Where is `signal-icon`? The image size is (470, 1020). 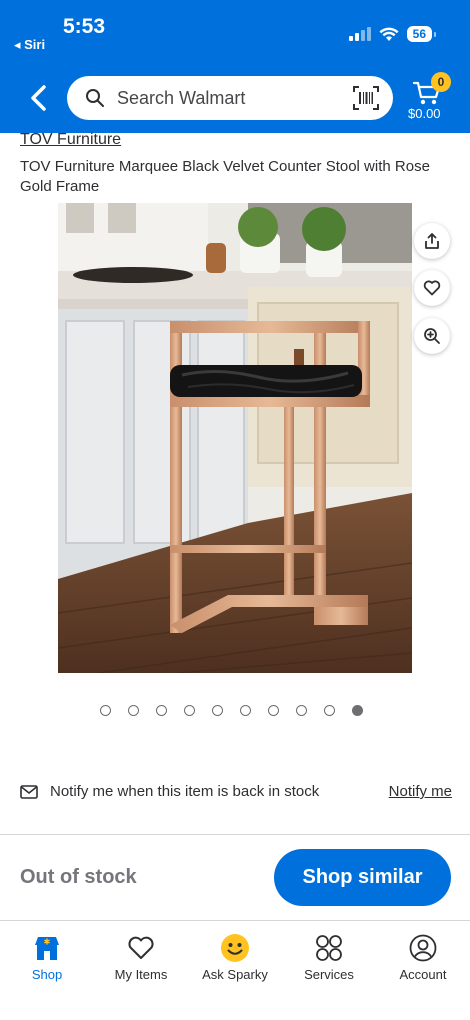
signal-icon is located at coordinates (359, 34).